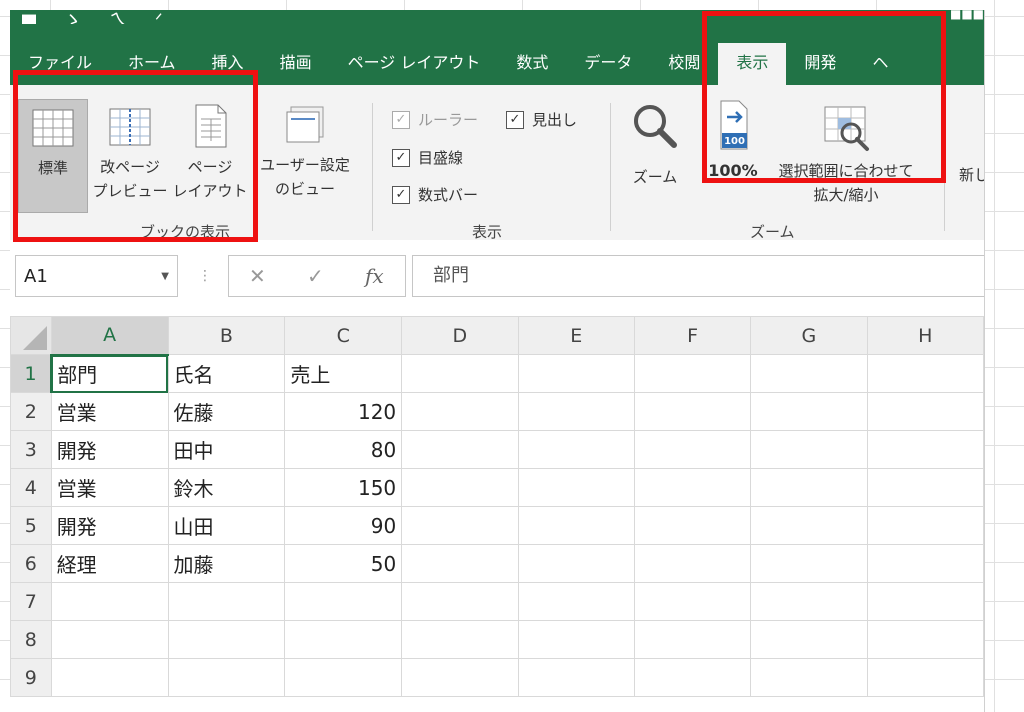  Describe the element at coordinates (343, 563) in the screenshot. I see `cell-c6: 50` at that location.